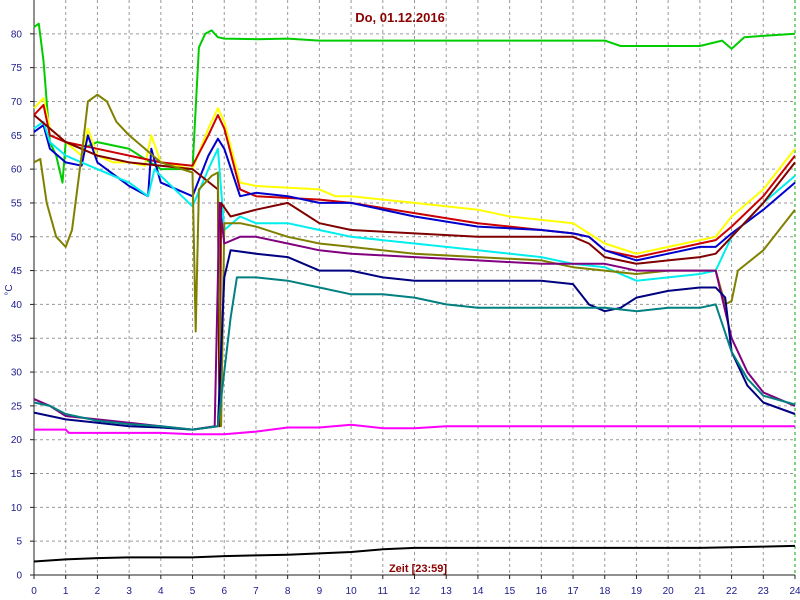 The height and width of the screenshot is (600, 800). Describe the element at coordinates (732, 591) in the screenshot. I see `x-tick-label: 22` at that location.